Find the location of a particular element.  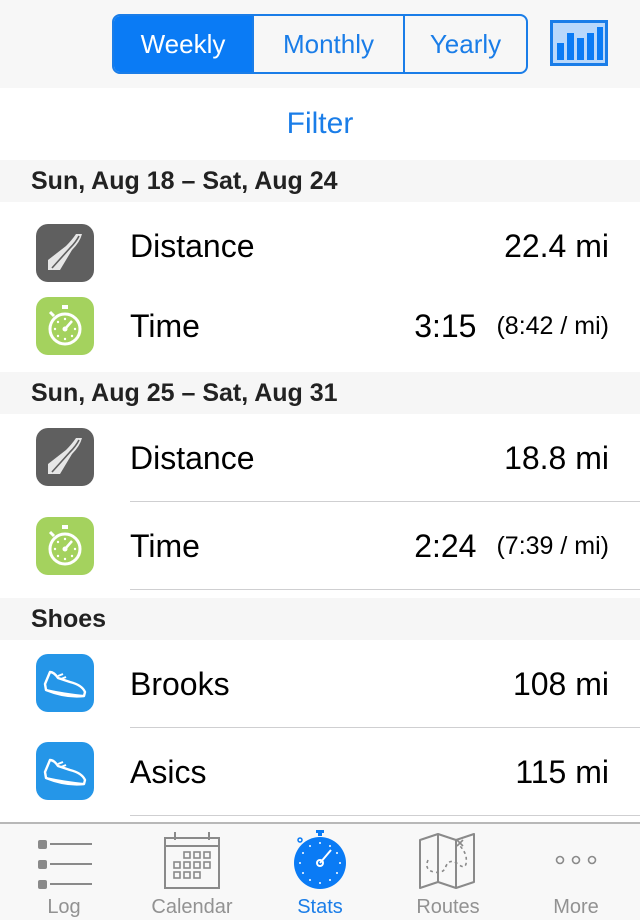

period-segmented-control: Weekly Monthly Yearly is located at coordinates (320, 44).